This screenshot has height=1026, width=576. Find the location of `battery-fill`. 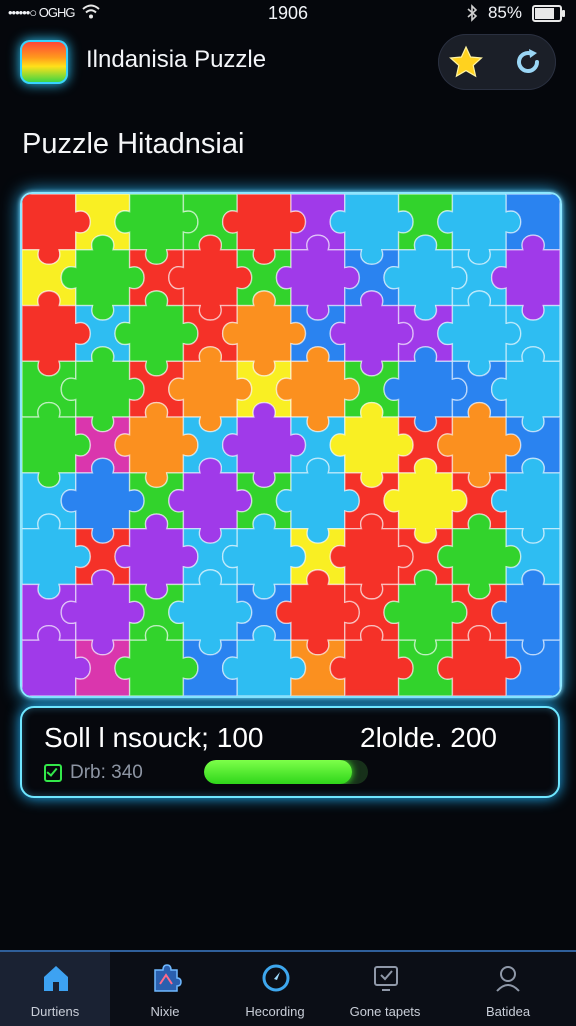

battery-fill is located at coordinates (544, 13).